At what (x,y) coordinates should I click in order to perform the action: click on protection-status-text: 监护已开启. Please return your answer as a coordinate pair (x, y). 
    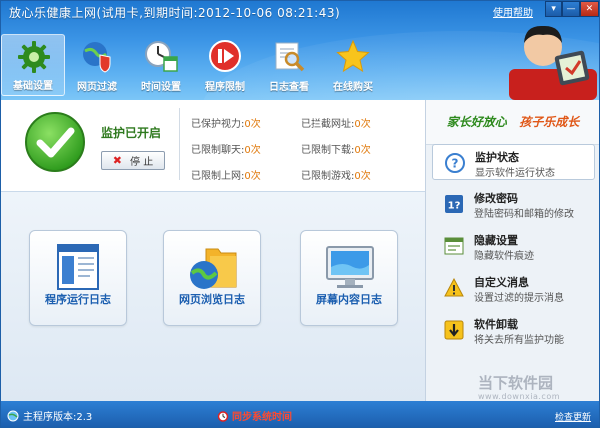
    Looking at the image, I should click on (131, 133).